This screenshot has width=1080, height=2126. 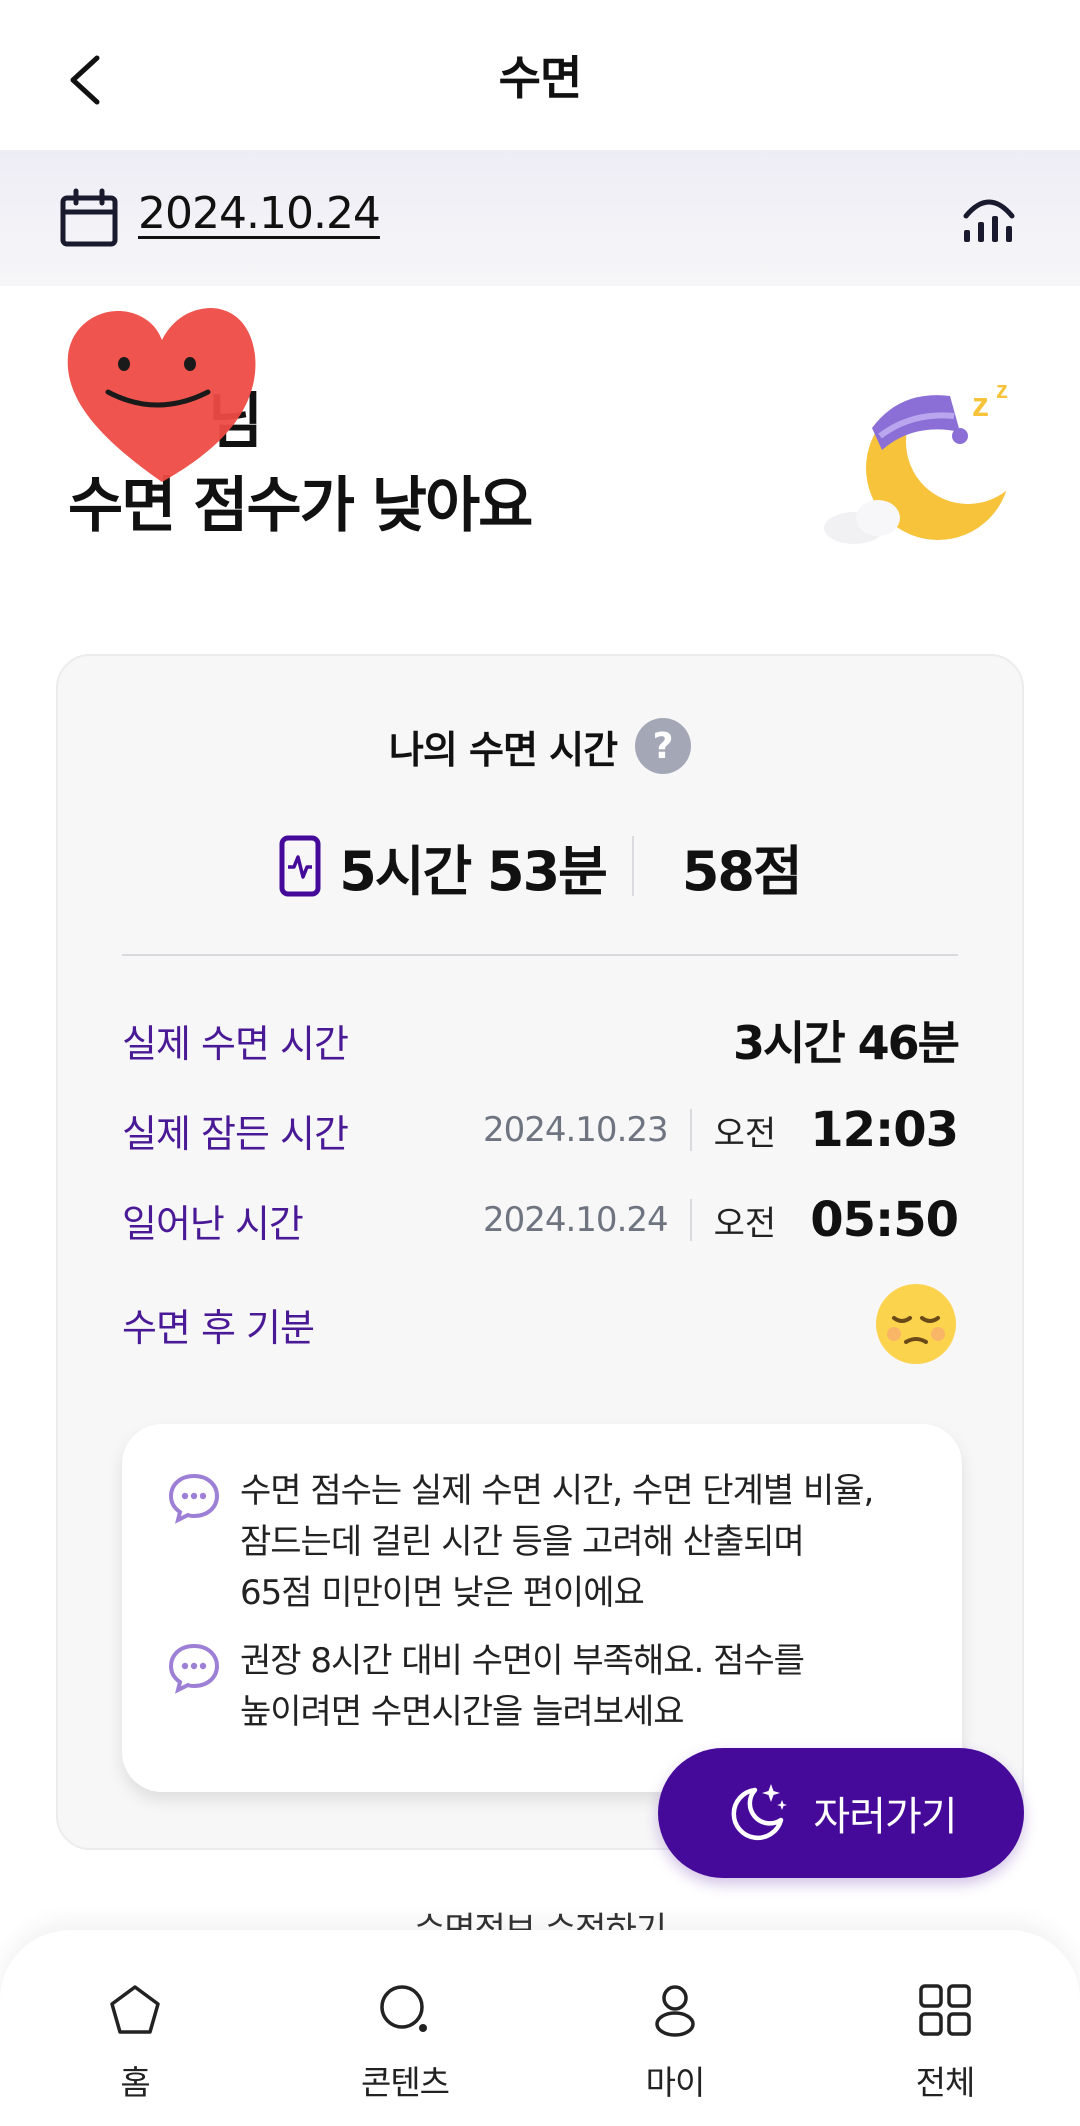 What do you see at coordinates (575, 1130) in the screenshot?
I see `fell-asleep-date: 2024.10.23` at bounding box center [575, 1130].